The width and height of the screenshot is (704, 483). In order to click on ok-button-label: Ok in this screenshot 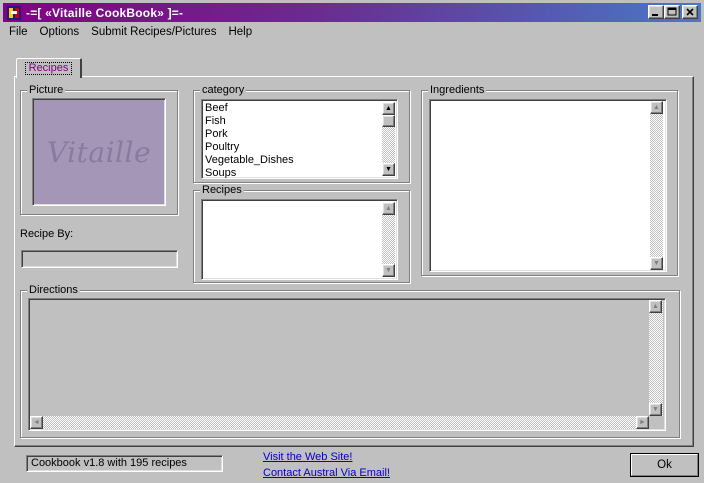, I will do `click(664, 465)`.